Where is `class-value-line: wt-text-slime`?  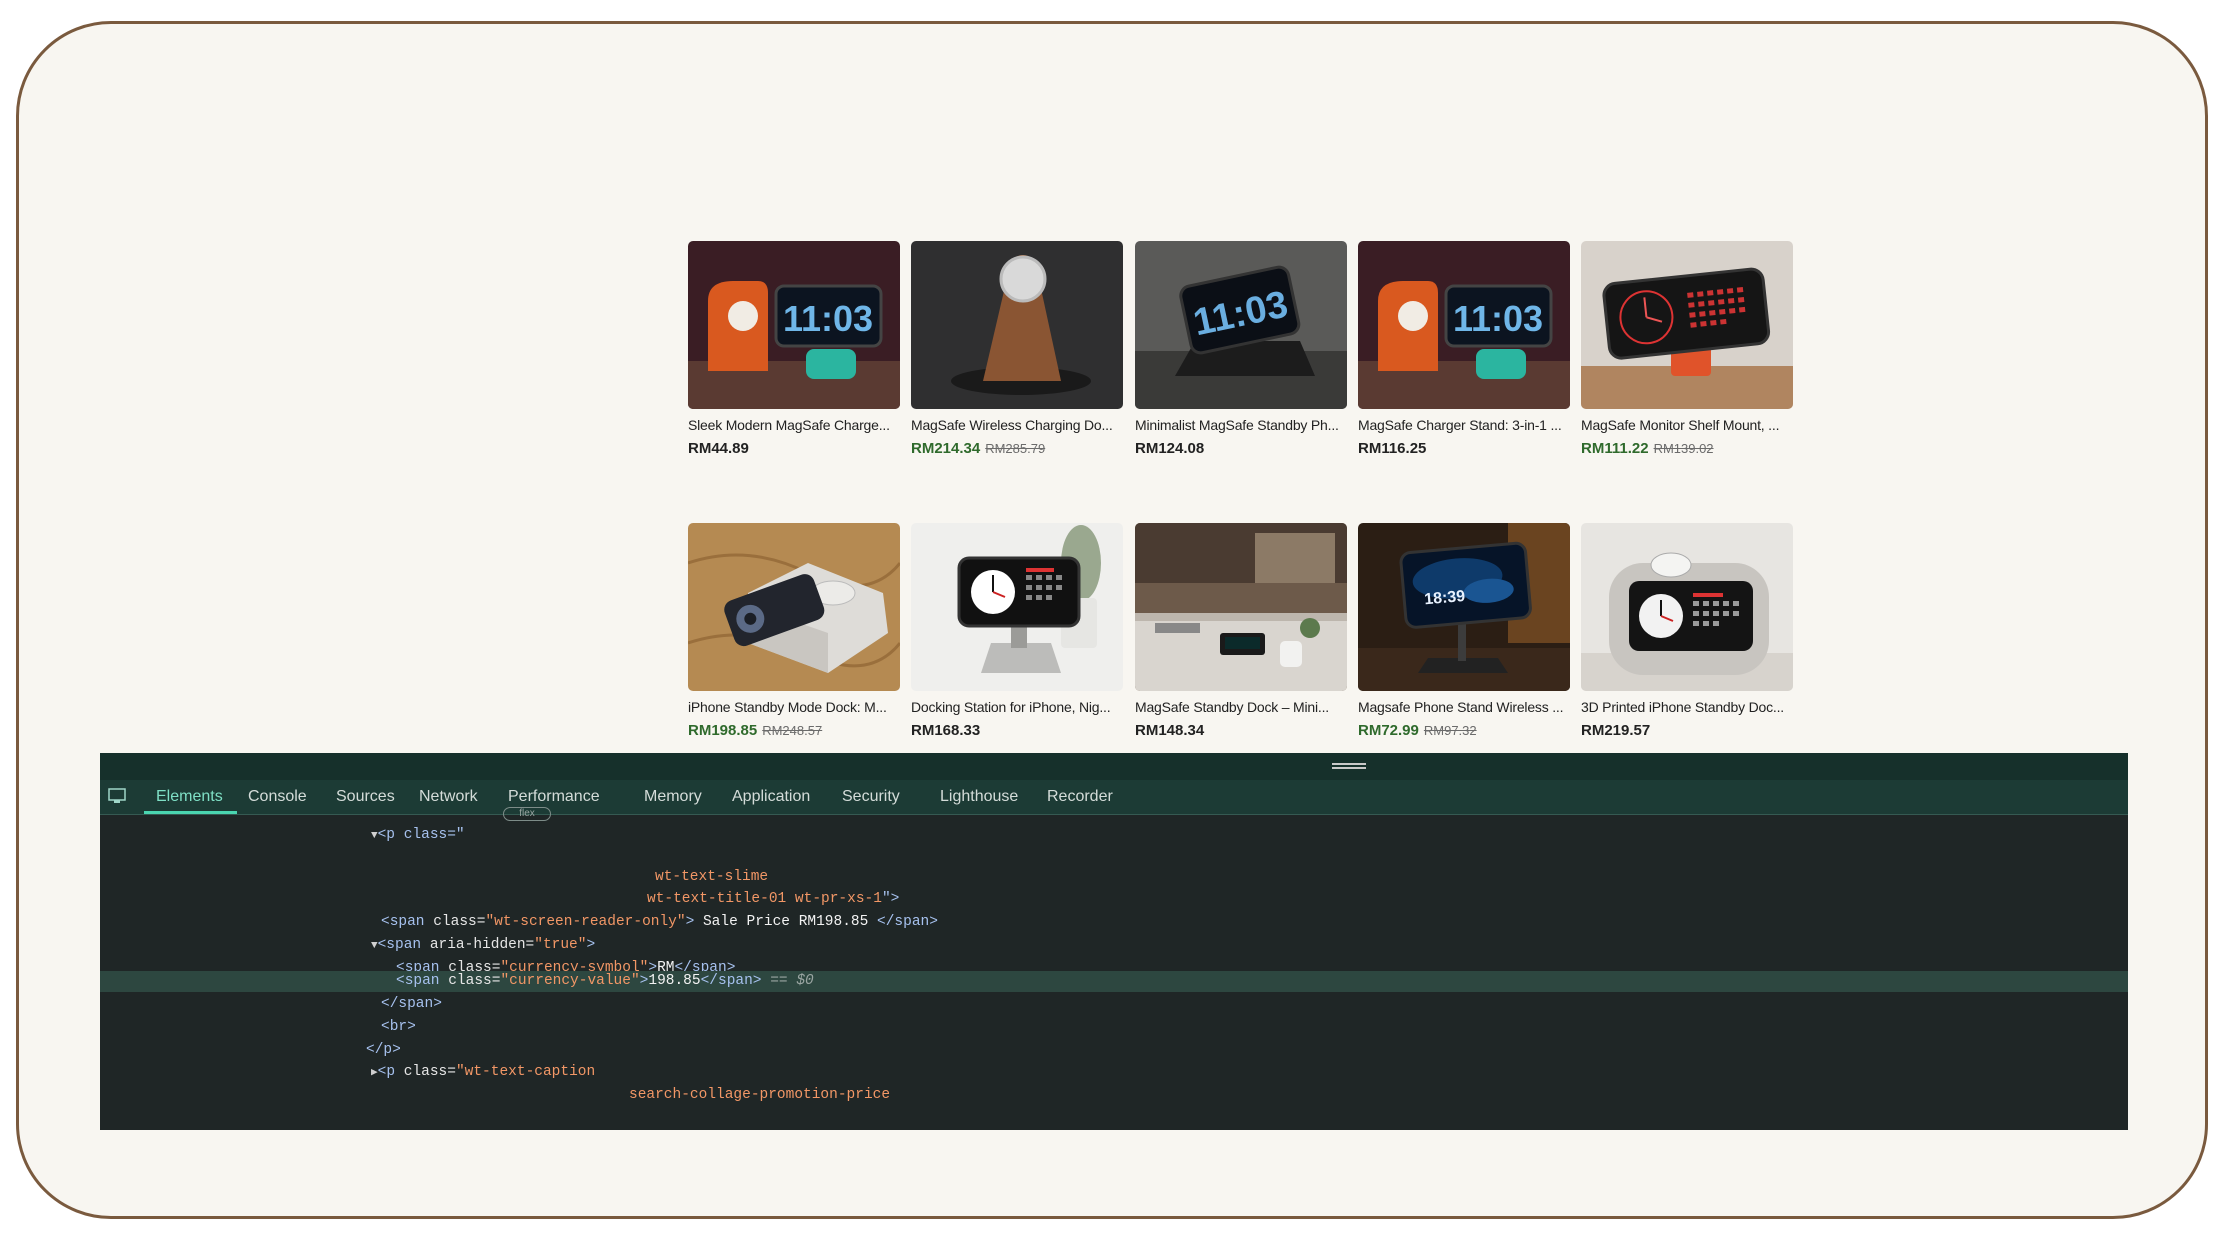
class-value-line: wt-text-slime is located at coordinates (711, 877).